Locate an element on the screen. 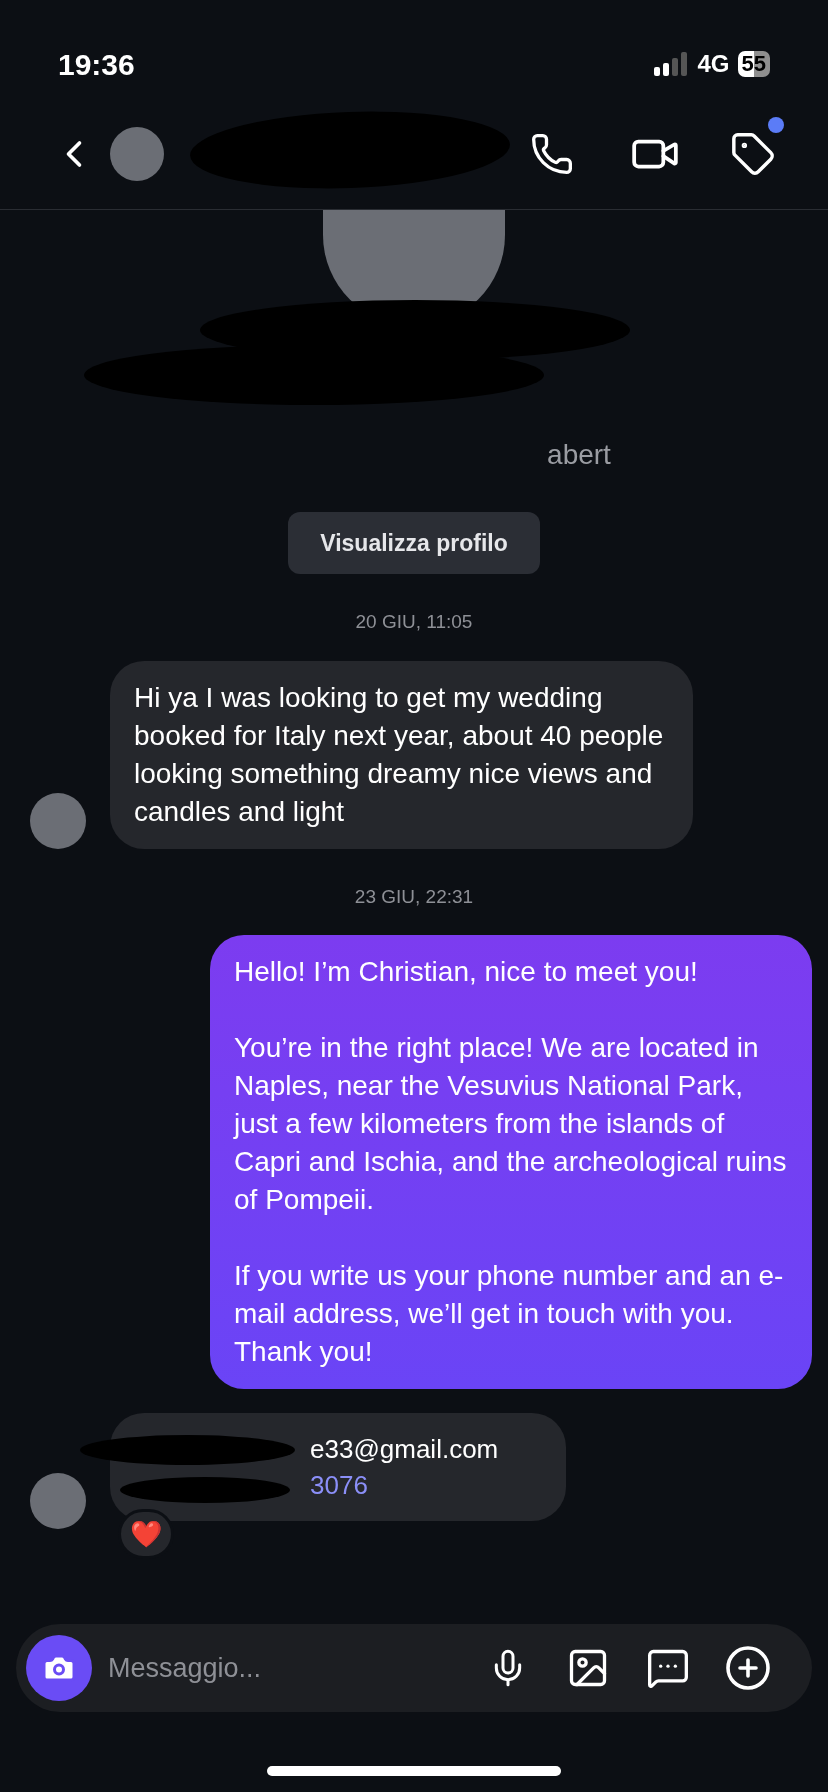 The height and width of the screenshot is (1792, 828). tag-icon is located at coordinates (753, 153).